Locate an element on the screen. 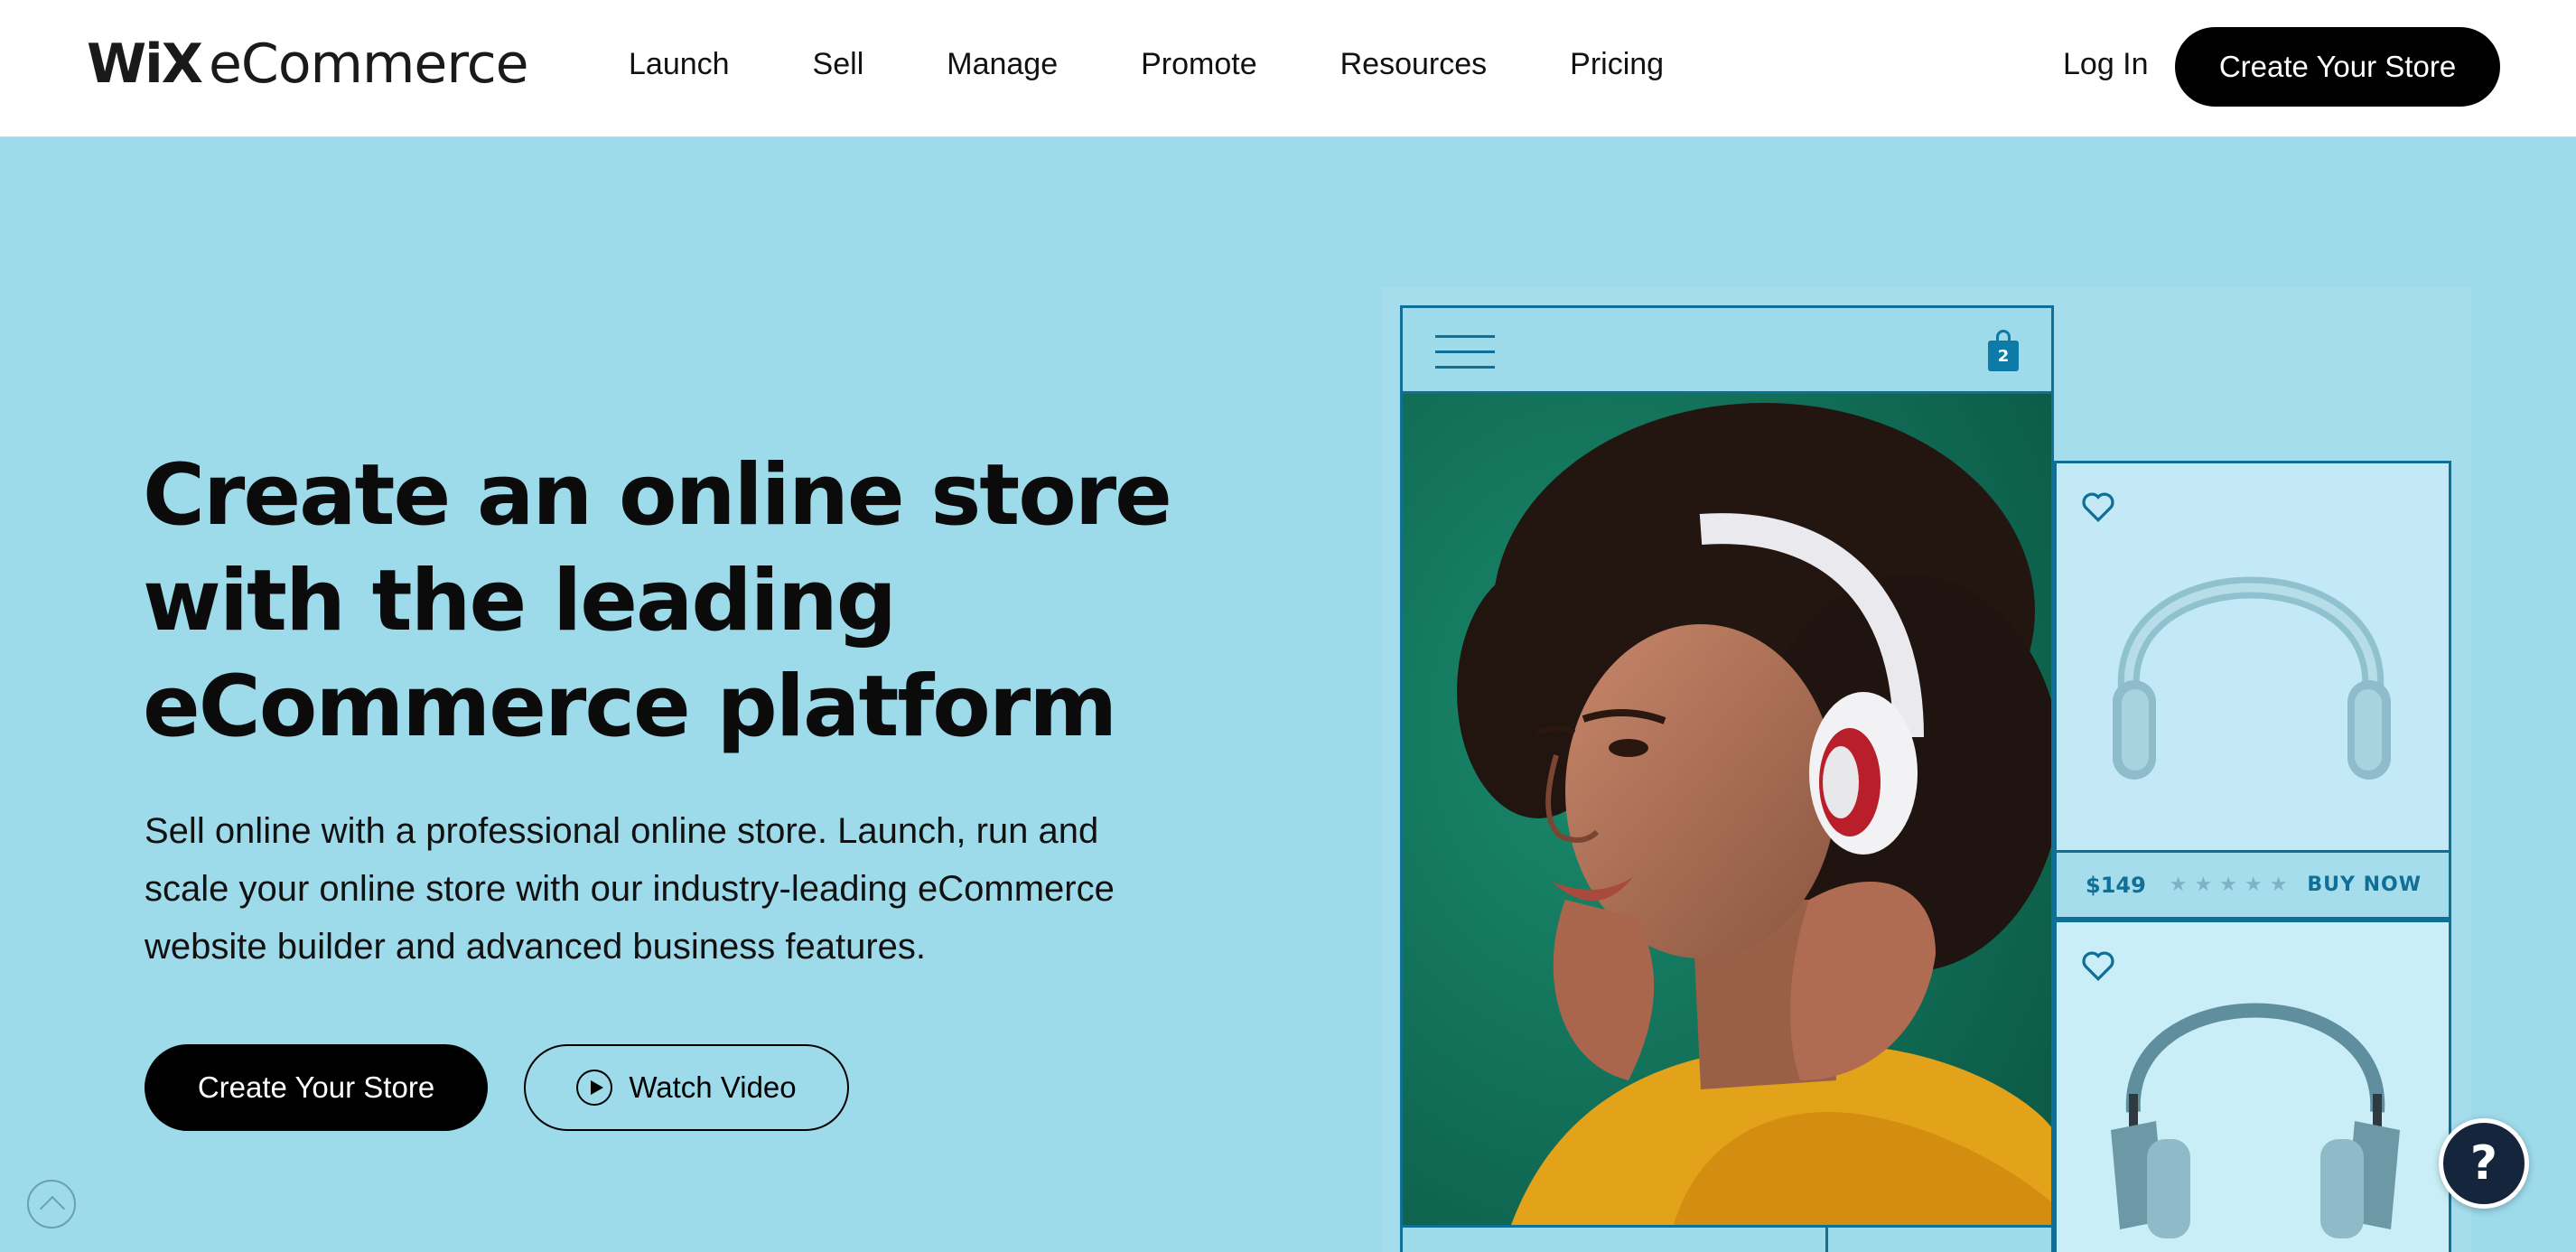  hero-title-line: Create an online store is located at coordinates (658, 495).